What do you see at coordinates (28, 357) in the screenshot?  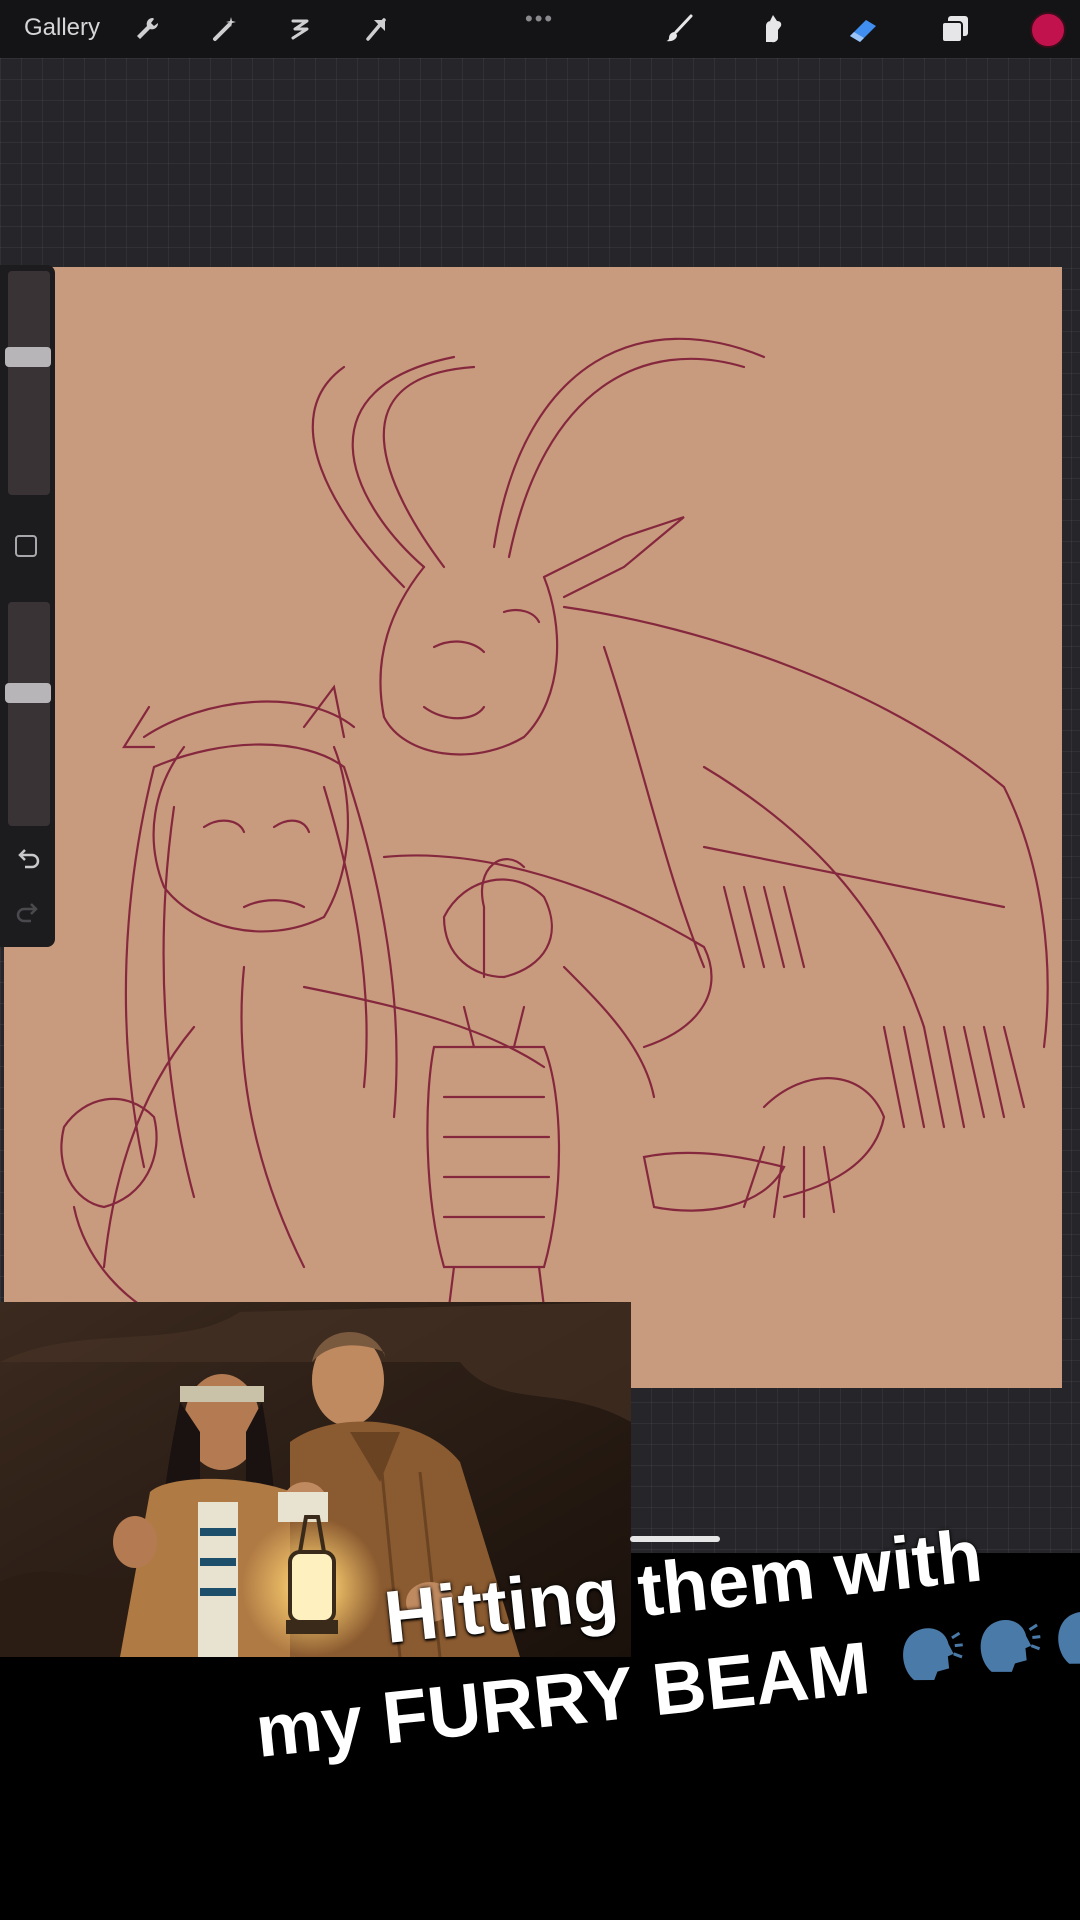 I see `brush-size-handle` at bounding box center [28, 357].